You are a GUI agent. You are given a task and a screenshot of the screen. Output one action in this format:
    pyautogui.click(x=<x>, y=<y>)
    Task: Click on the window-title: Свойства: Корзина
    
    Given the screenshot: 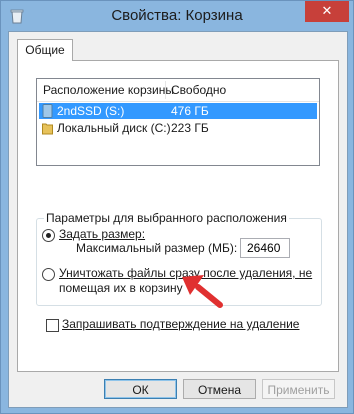 What is the action you would take?
    pyautogui.click(x=177, y=15)
    